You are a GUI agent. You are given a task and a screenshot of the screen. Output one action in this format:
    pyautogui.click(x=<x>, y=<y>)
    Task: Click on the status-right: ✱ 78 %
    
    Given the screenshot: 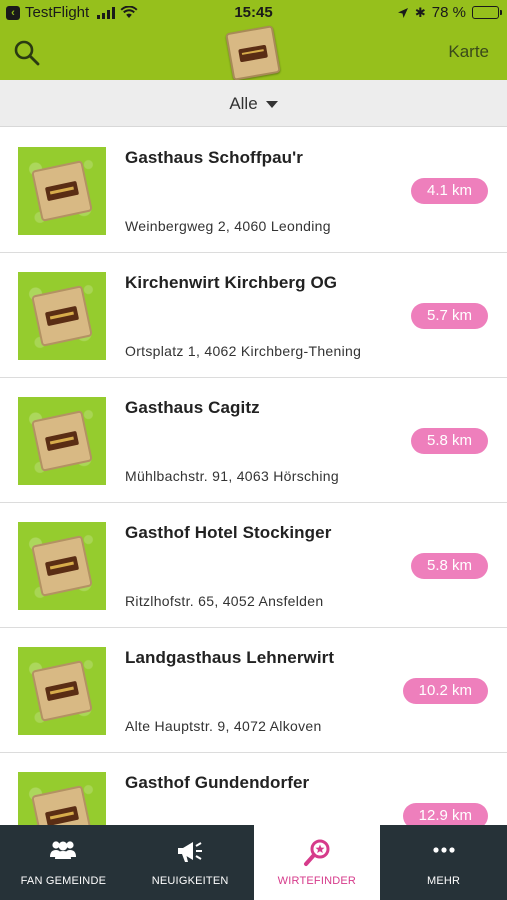 What is the action you would take?
    pyautogui.click(x=449, y=12)
    